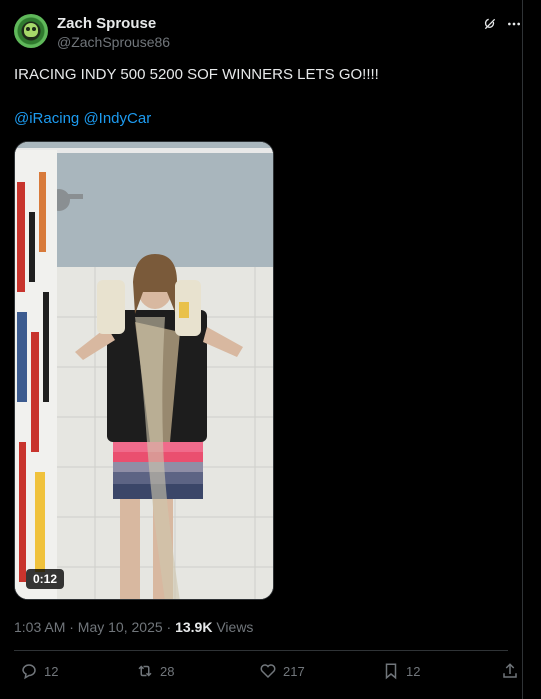  Describe the element at coordinates (282, 671) in the screenshot. I see `like-button: 217` at that location.